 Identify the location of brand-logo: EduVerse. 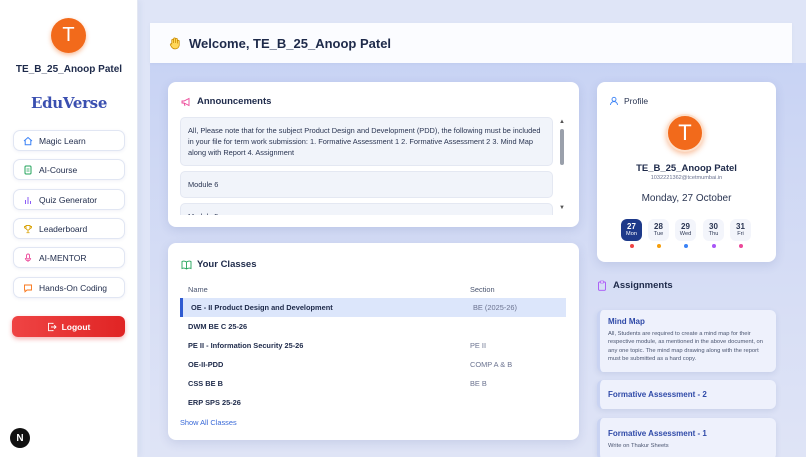
(69, 103).